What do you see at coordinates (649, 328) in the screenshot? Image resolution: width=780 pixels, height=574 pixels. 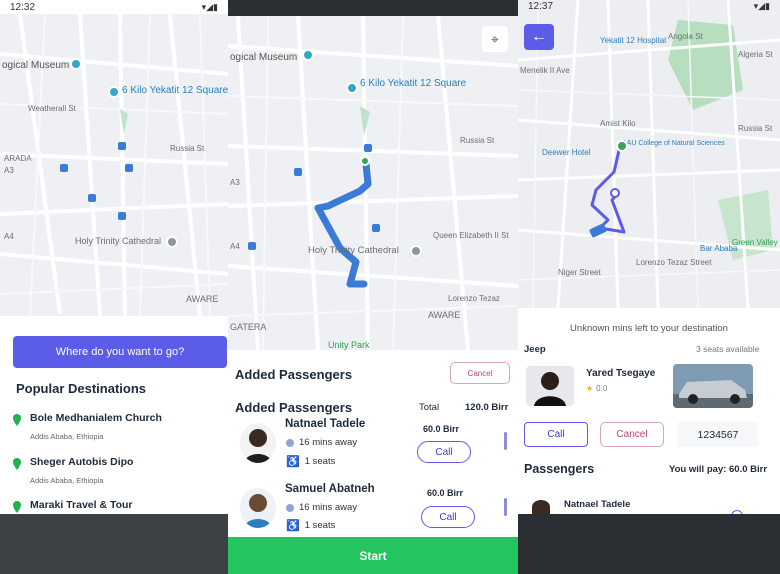 I see `eta-message: Unknown mins left to your destination` at bounding box center [649, 328].